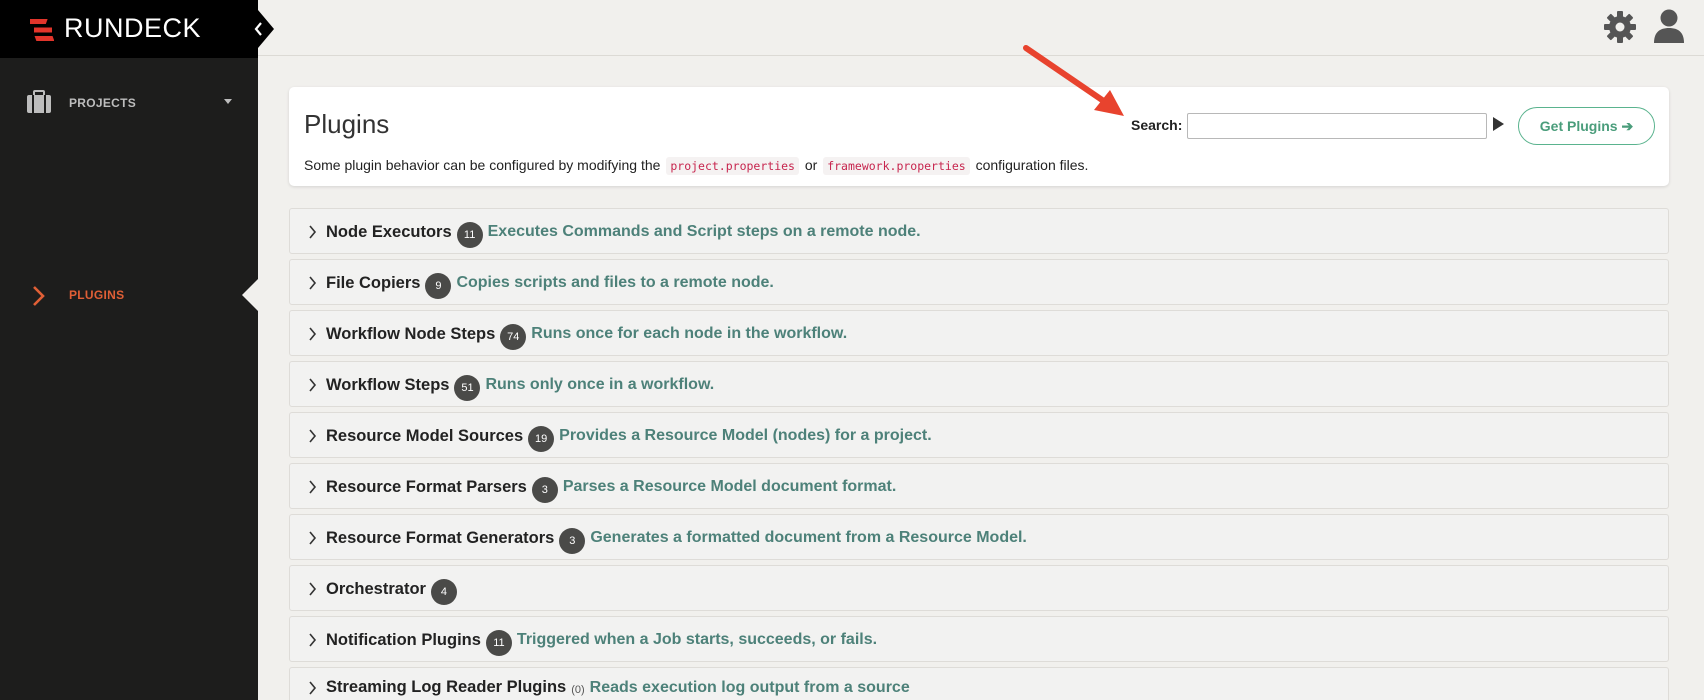 The width and height of the screenshot is (1704, 700). I want to click on briefcase-icon, so click(39, 101).